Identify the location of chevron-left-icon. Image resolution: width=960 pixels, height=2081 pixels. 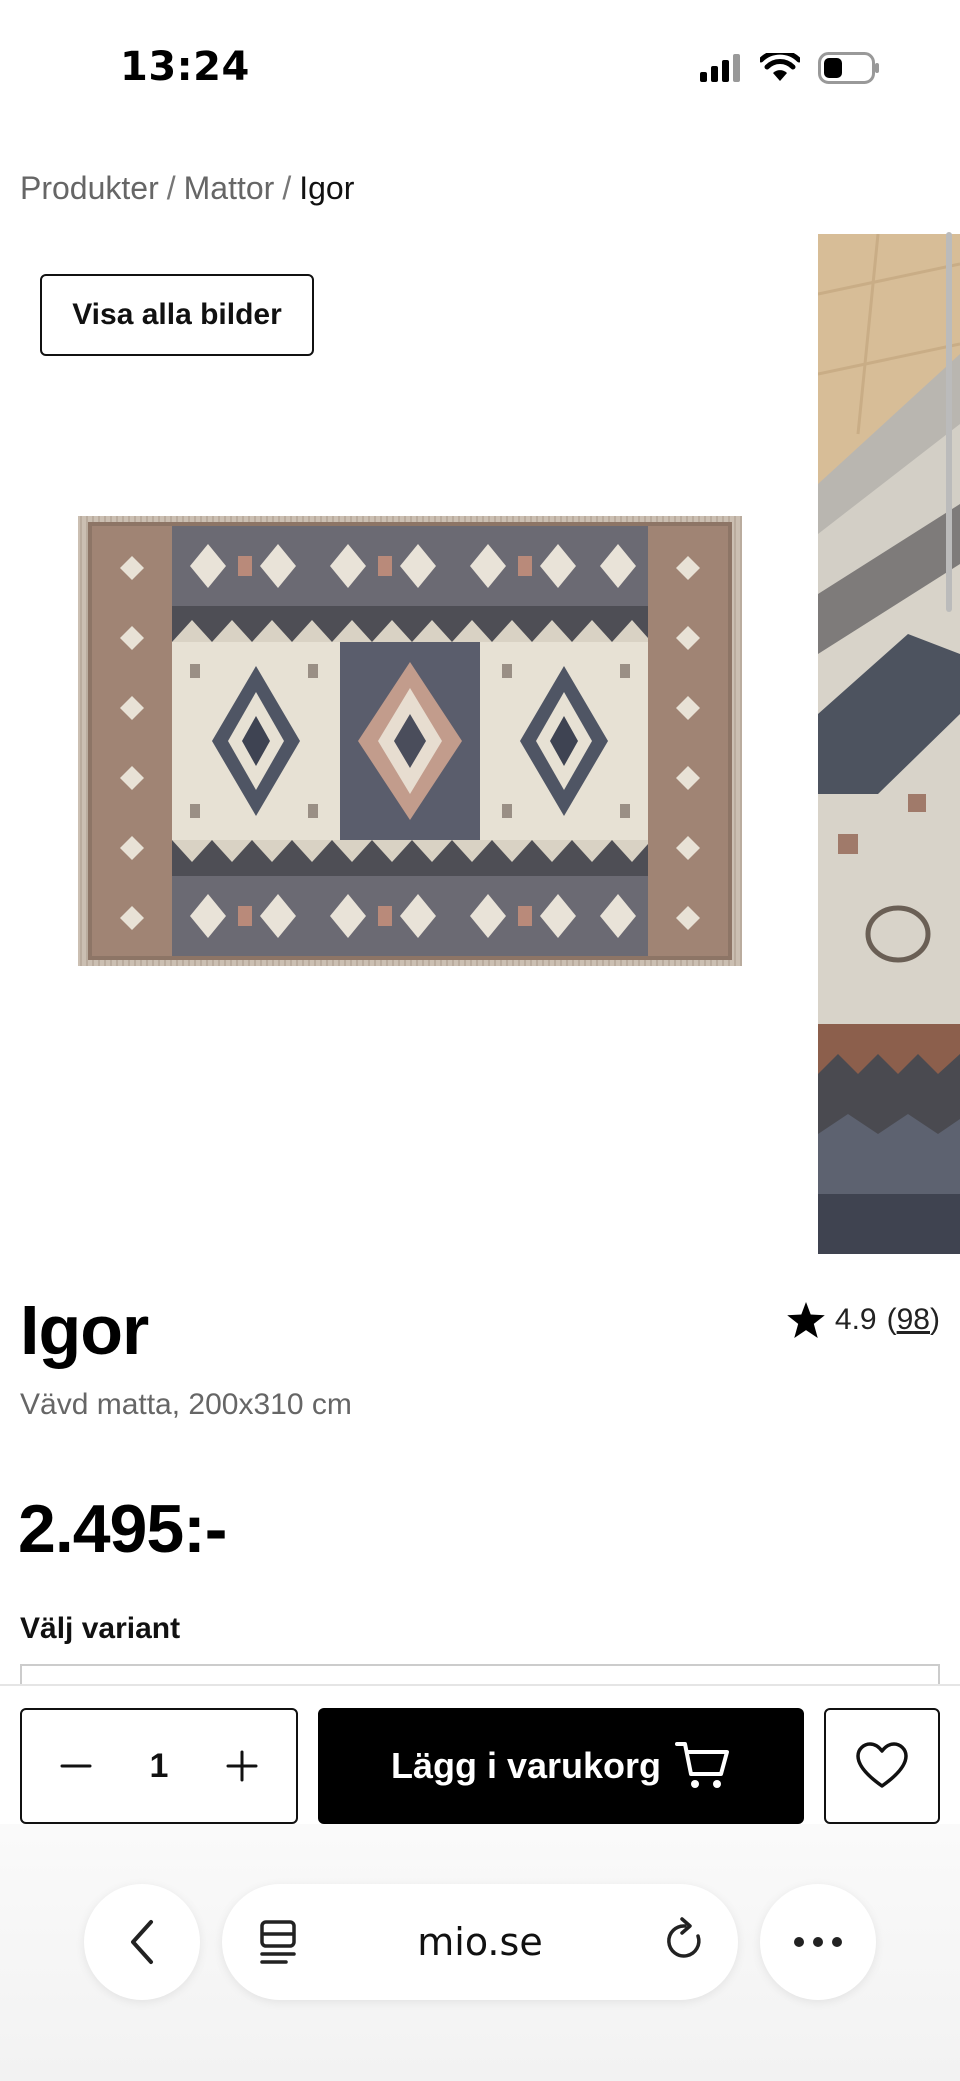
(142, 1942).